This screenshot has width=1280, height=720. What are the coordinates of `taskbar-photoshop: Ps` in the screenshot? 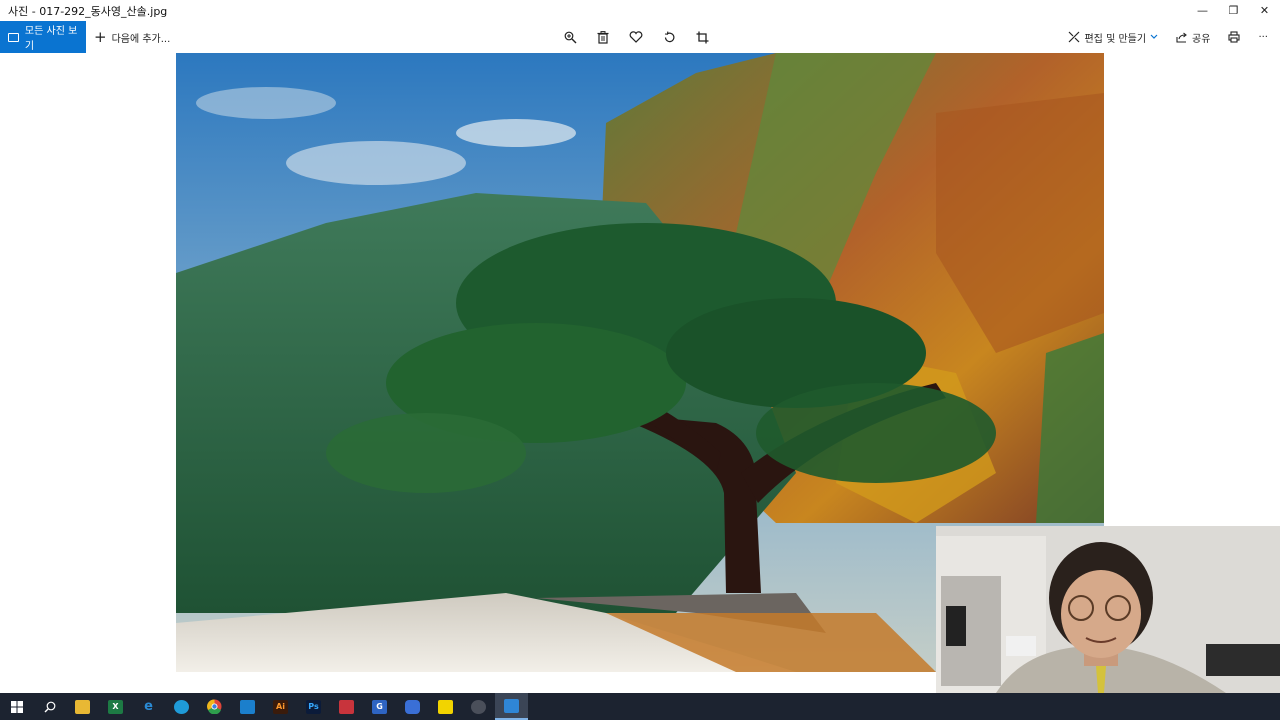 It's located at (313, 706).